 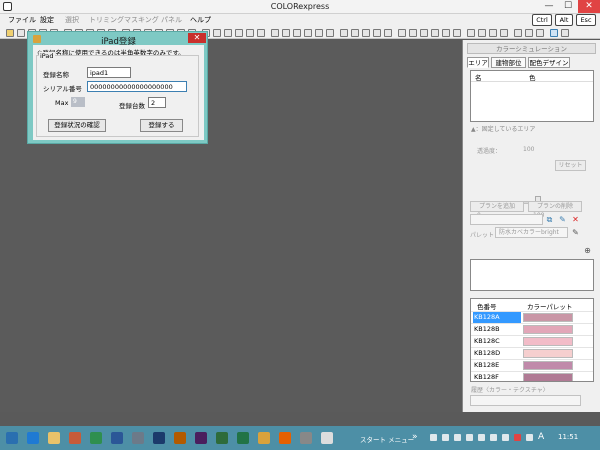 What do you see at coordinates (435, 33) in the screenshot?
I see `camera-icon` at bounding box center [435, 33].